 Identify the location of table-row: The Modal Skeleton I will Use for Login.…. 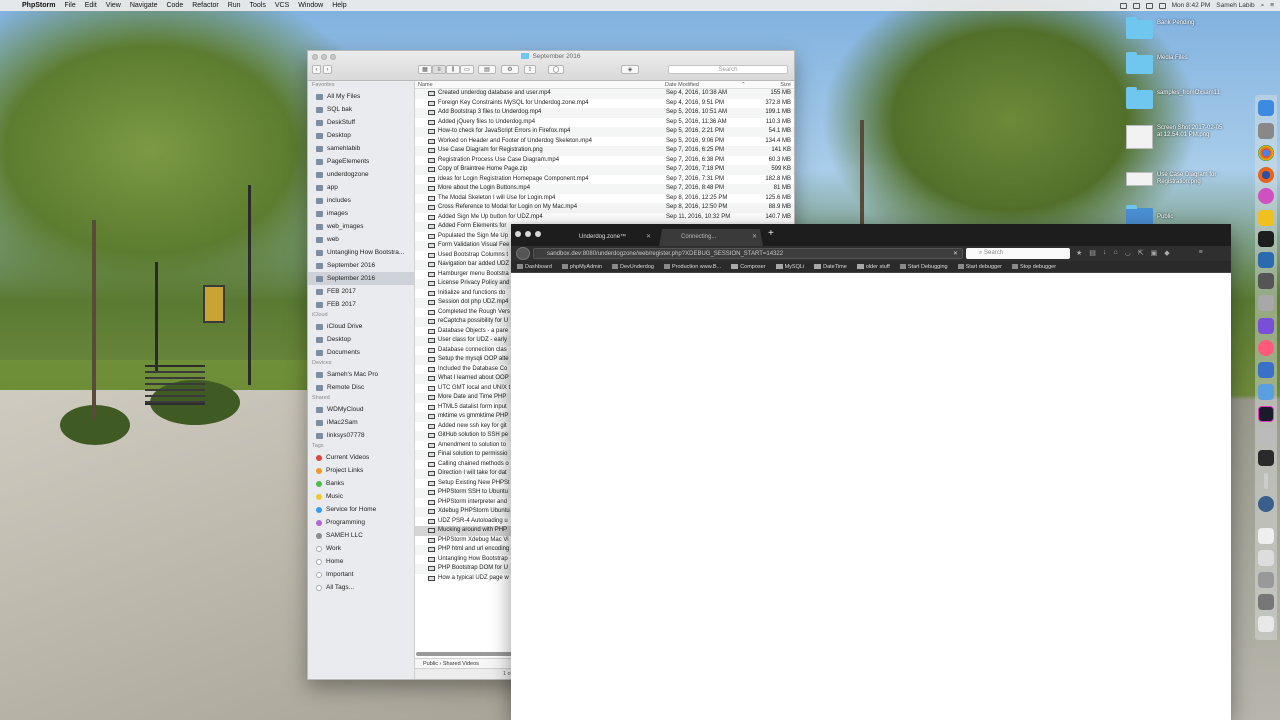
(604, 199).